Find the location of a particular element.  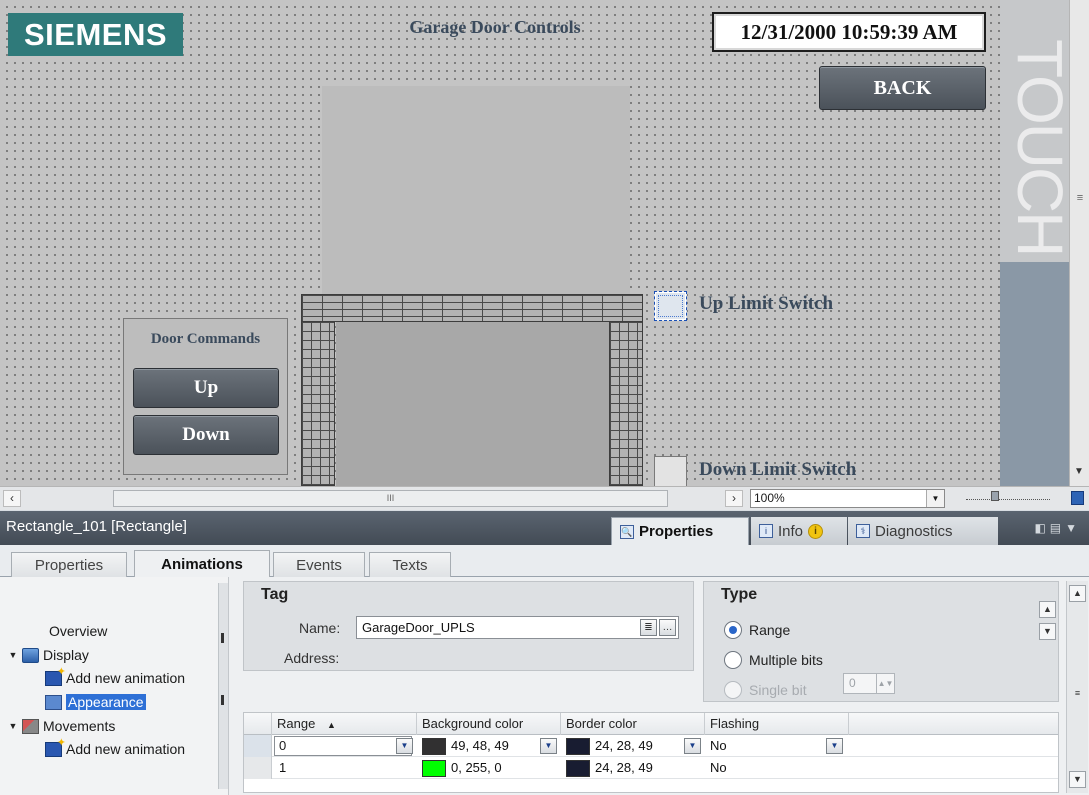

inspector-object-title: Rectangle_101 [Rectangle] is located at coordinates (96, 526).